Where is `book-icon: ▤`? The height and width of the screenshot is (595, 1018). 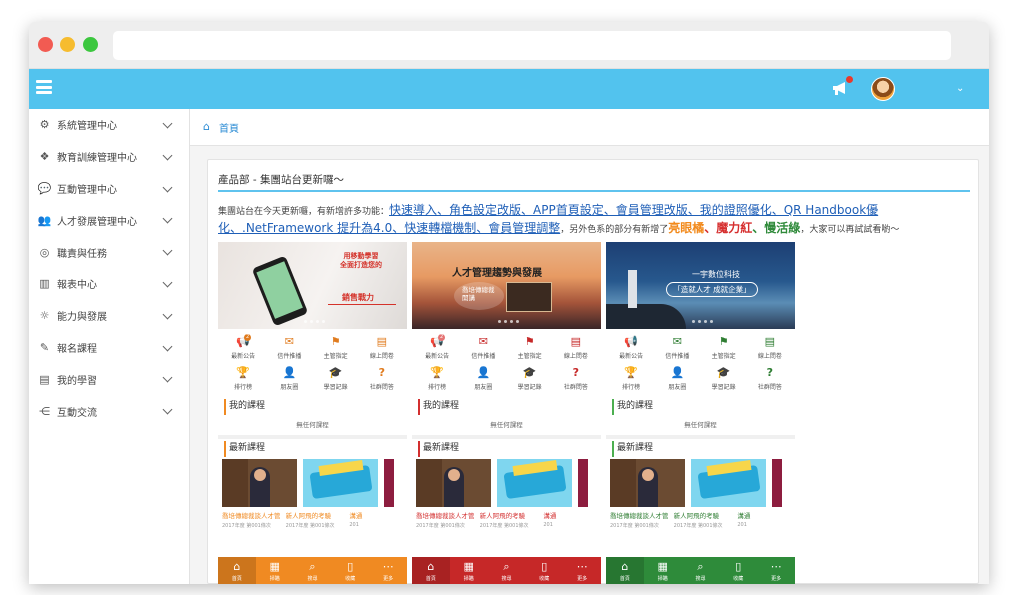
book-icon: ▤ is located at coordinates (44, 379).